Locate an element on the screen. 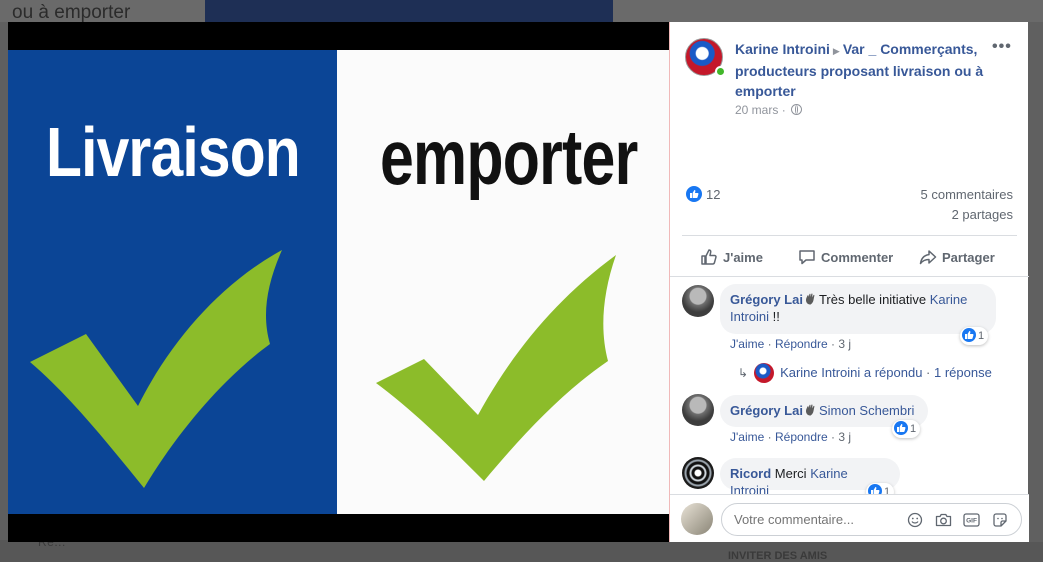 This screenshot has width=1043, height=562. emoji-icon is located at coordinates (915, 520).